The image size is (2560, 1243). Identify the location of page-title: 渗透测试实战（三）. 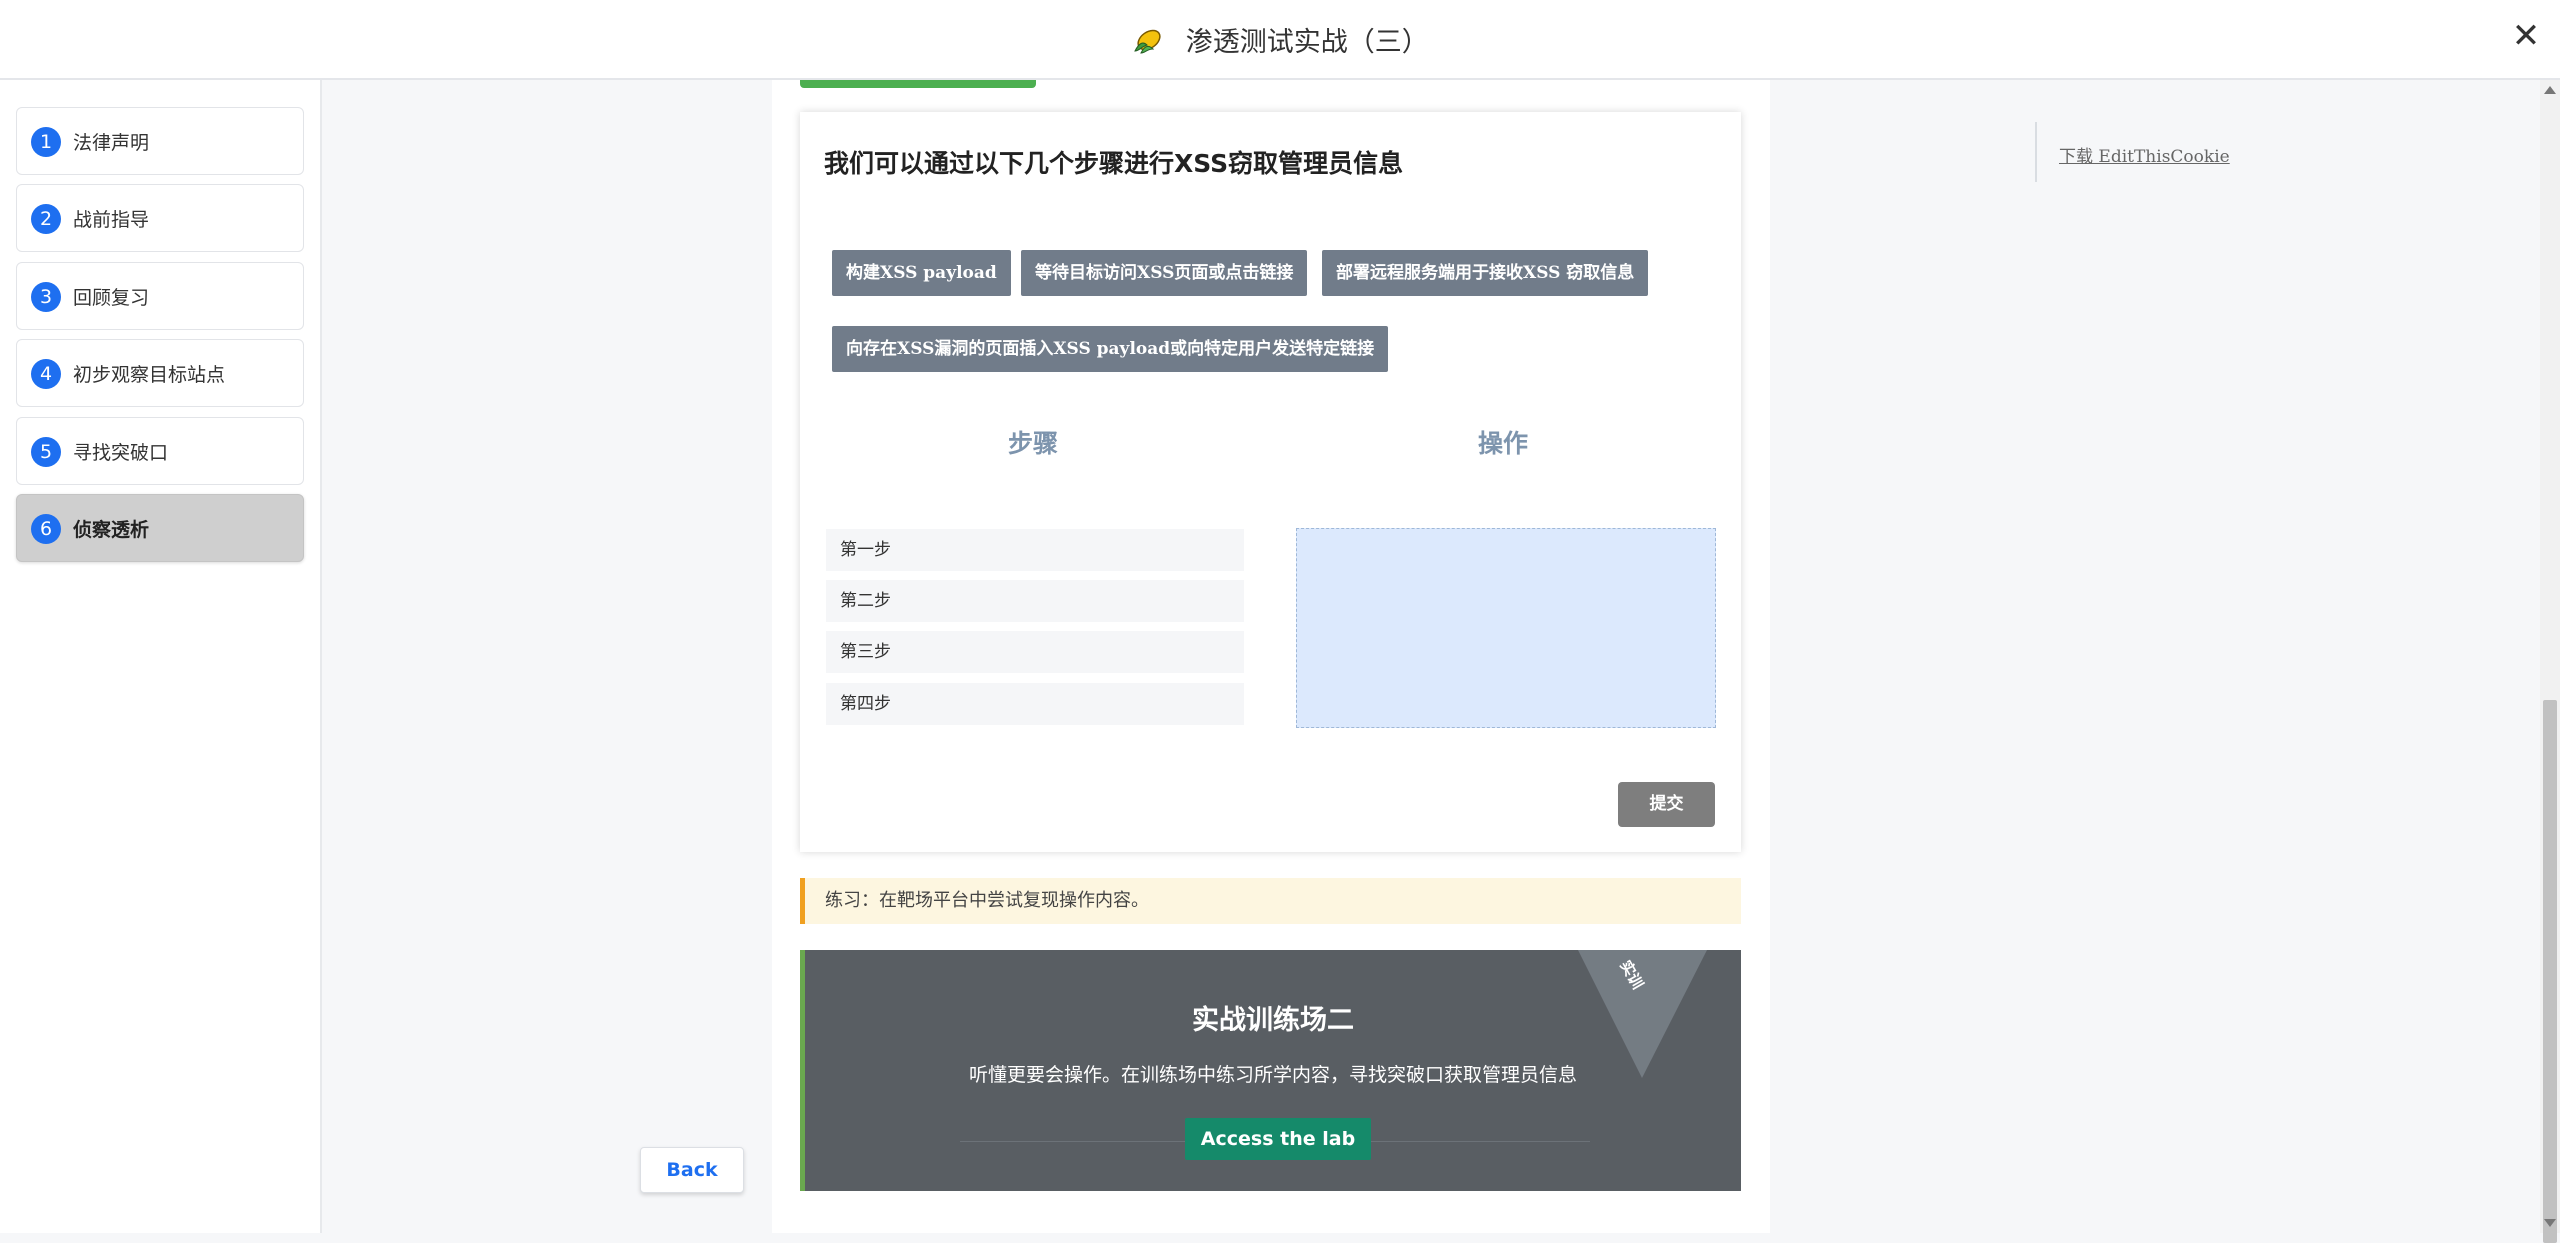
(1280, 39).